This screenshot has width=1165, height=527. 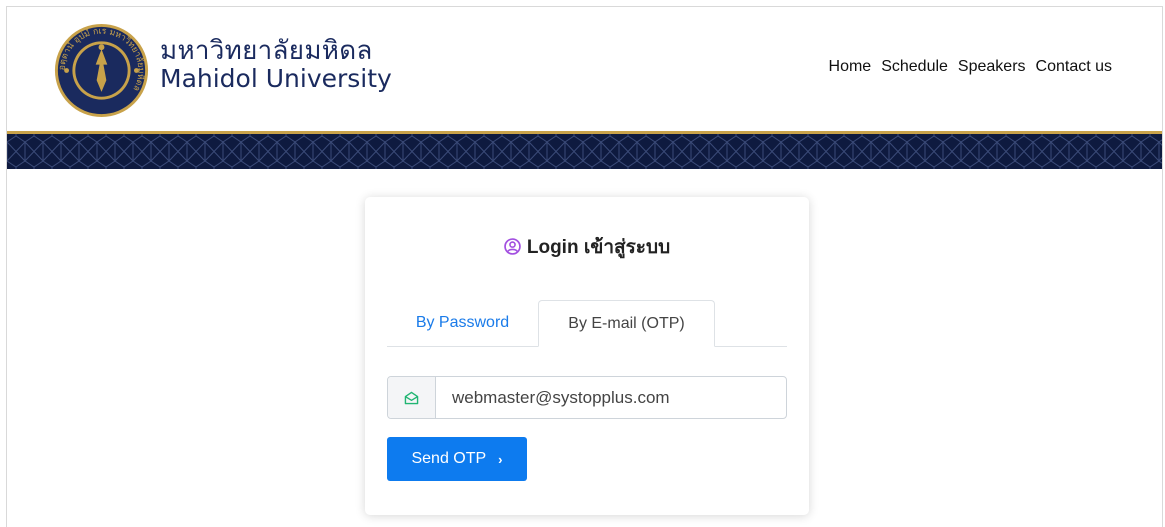 I want to click on nav-schedule: Schedule, so click(x=914, y=67).